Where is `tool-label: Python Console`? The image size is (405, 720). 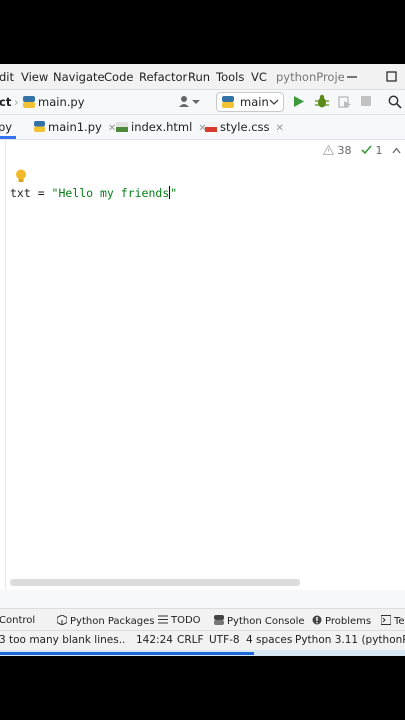
tool-label: Python Console is located at coordinates (266, 621).